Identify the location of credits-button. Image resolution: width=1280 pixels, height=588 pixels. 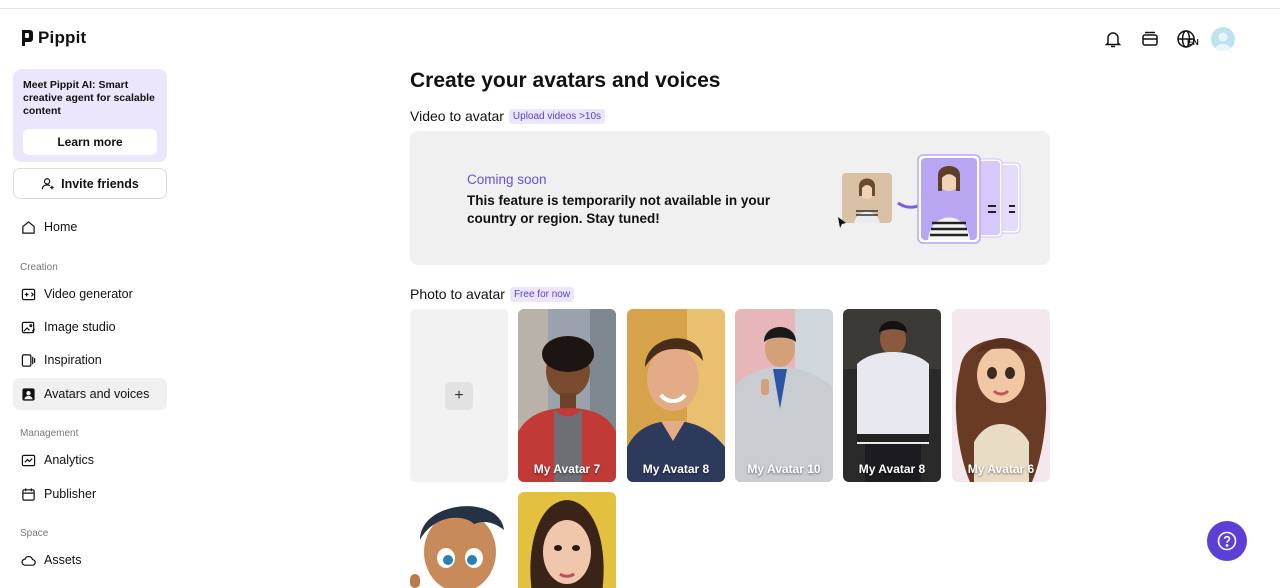
(1150, 39).